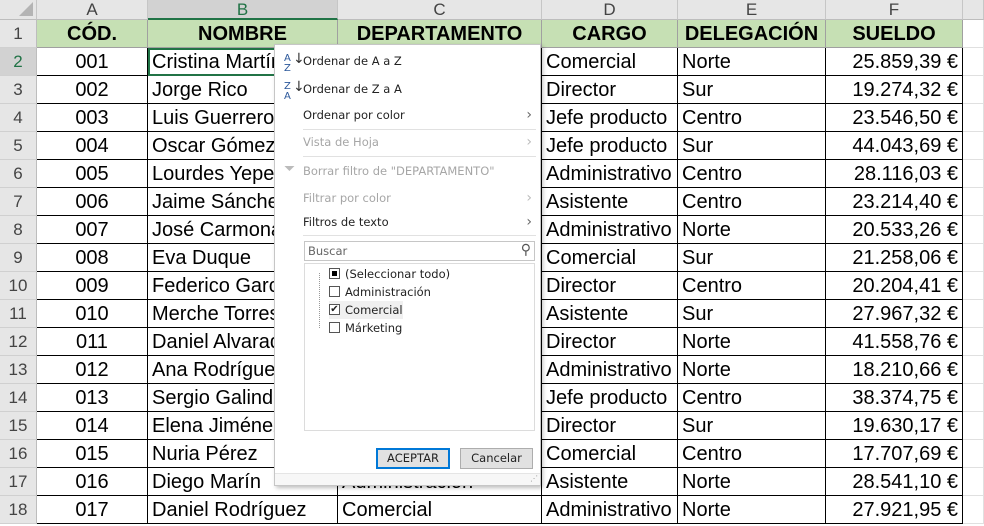 The height and width of the screenshot is (526, 984). Describe the element at coordinates (894, 370) in the screenshot. I see `table-cell: 18.210,66 €` at that location.